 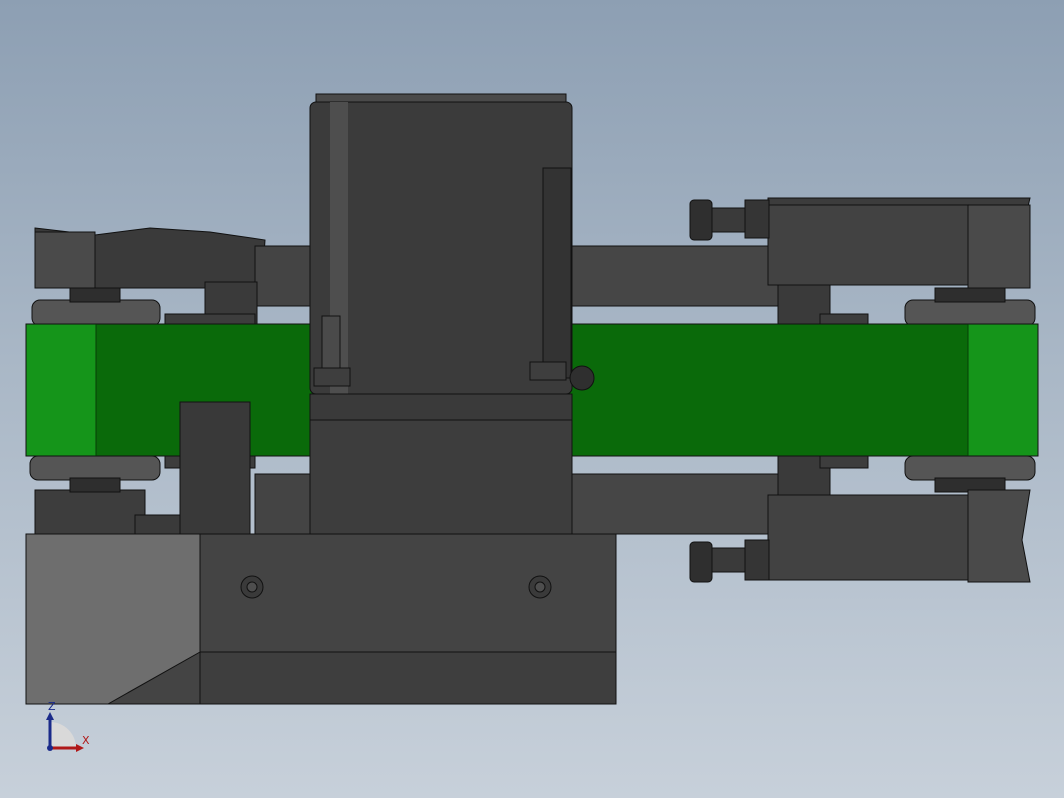 What do you see at coordinates (95, 295) in the screenshot?
I see `upper-left-axle` at bounding box center [95, 295].